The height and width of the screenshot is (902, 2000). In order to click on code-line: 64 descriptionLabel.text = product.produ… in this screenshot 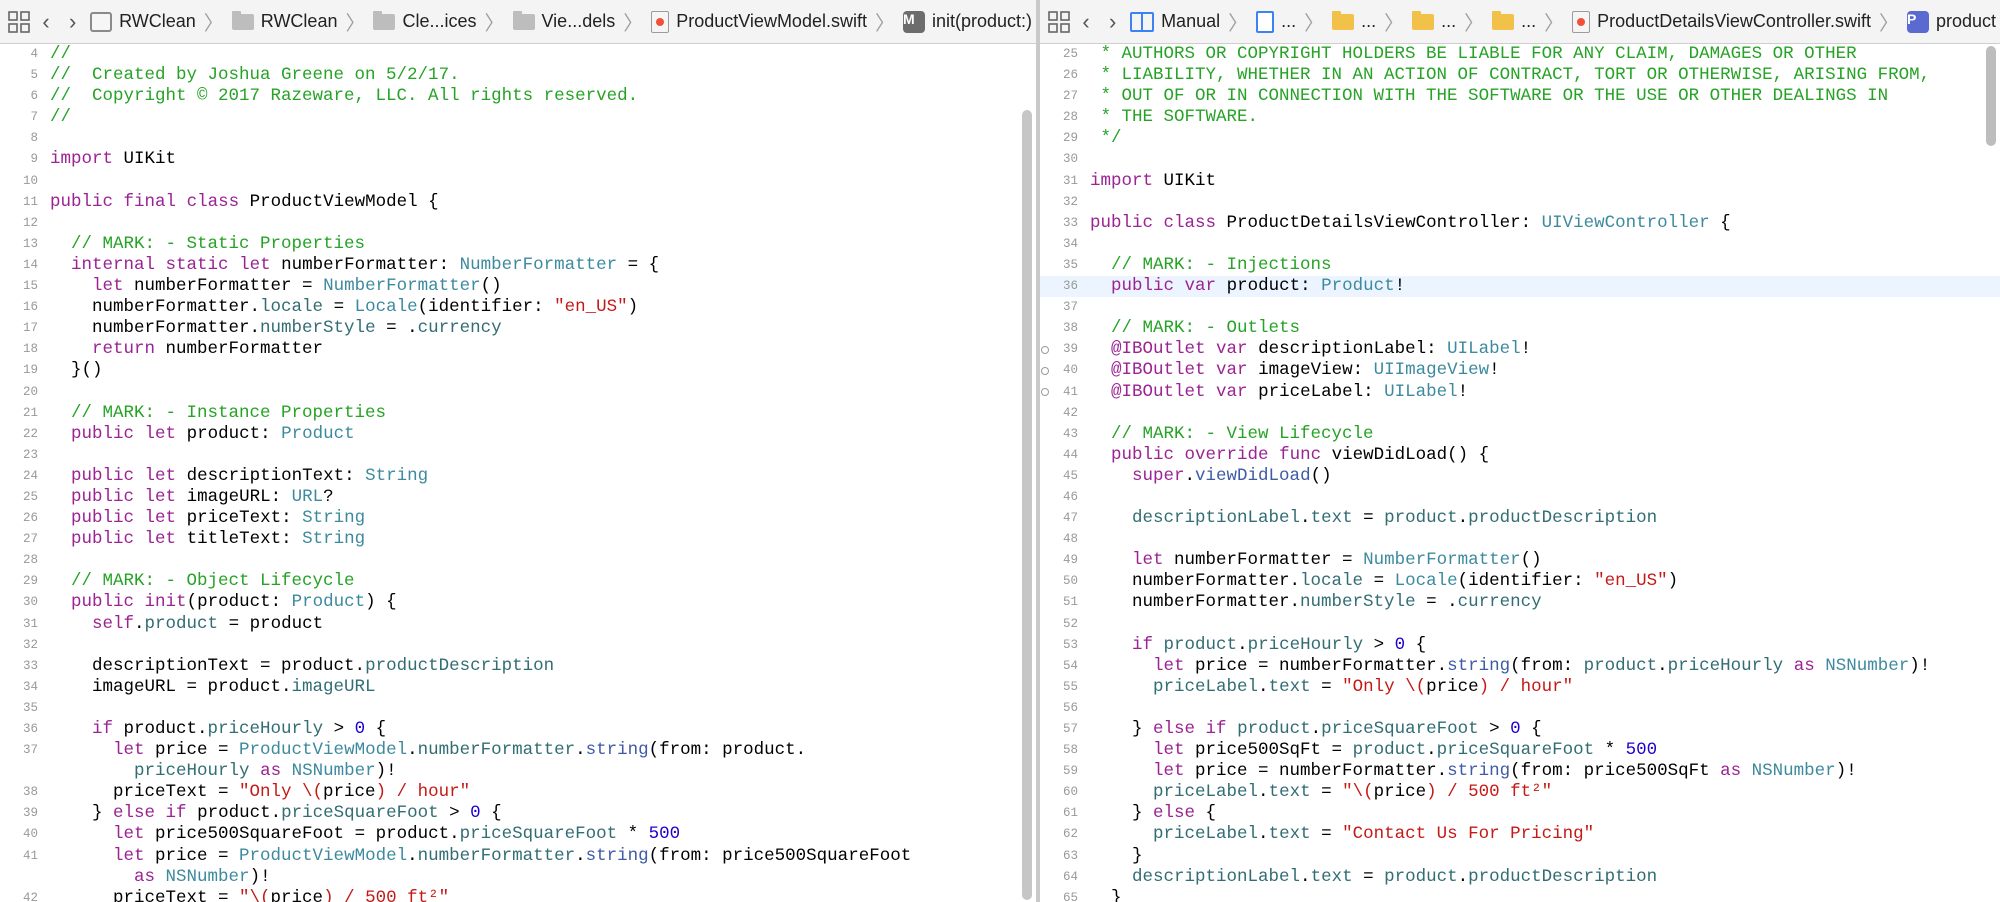, I will do `click(1520, 877)`.